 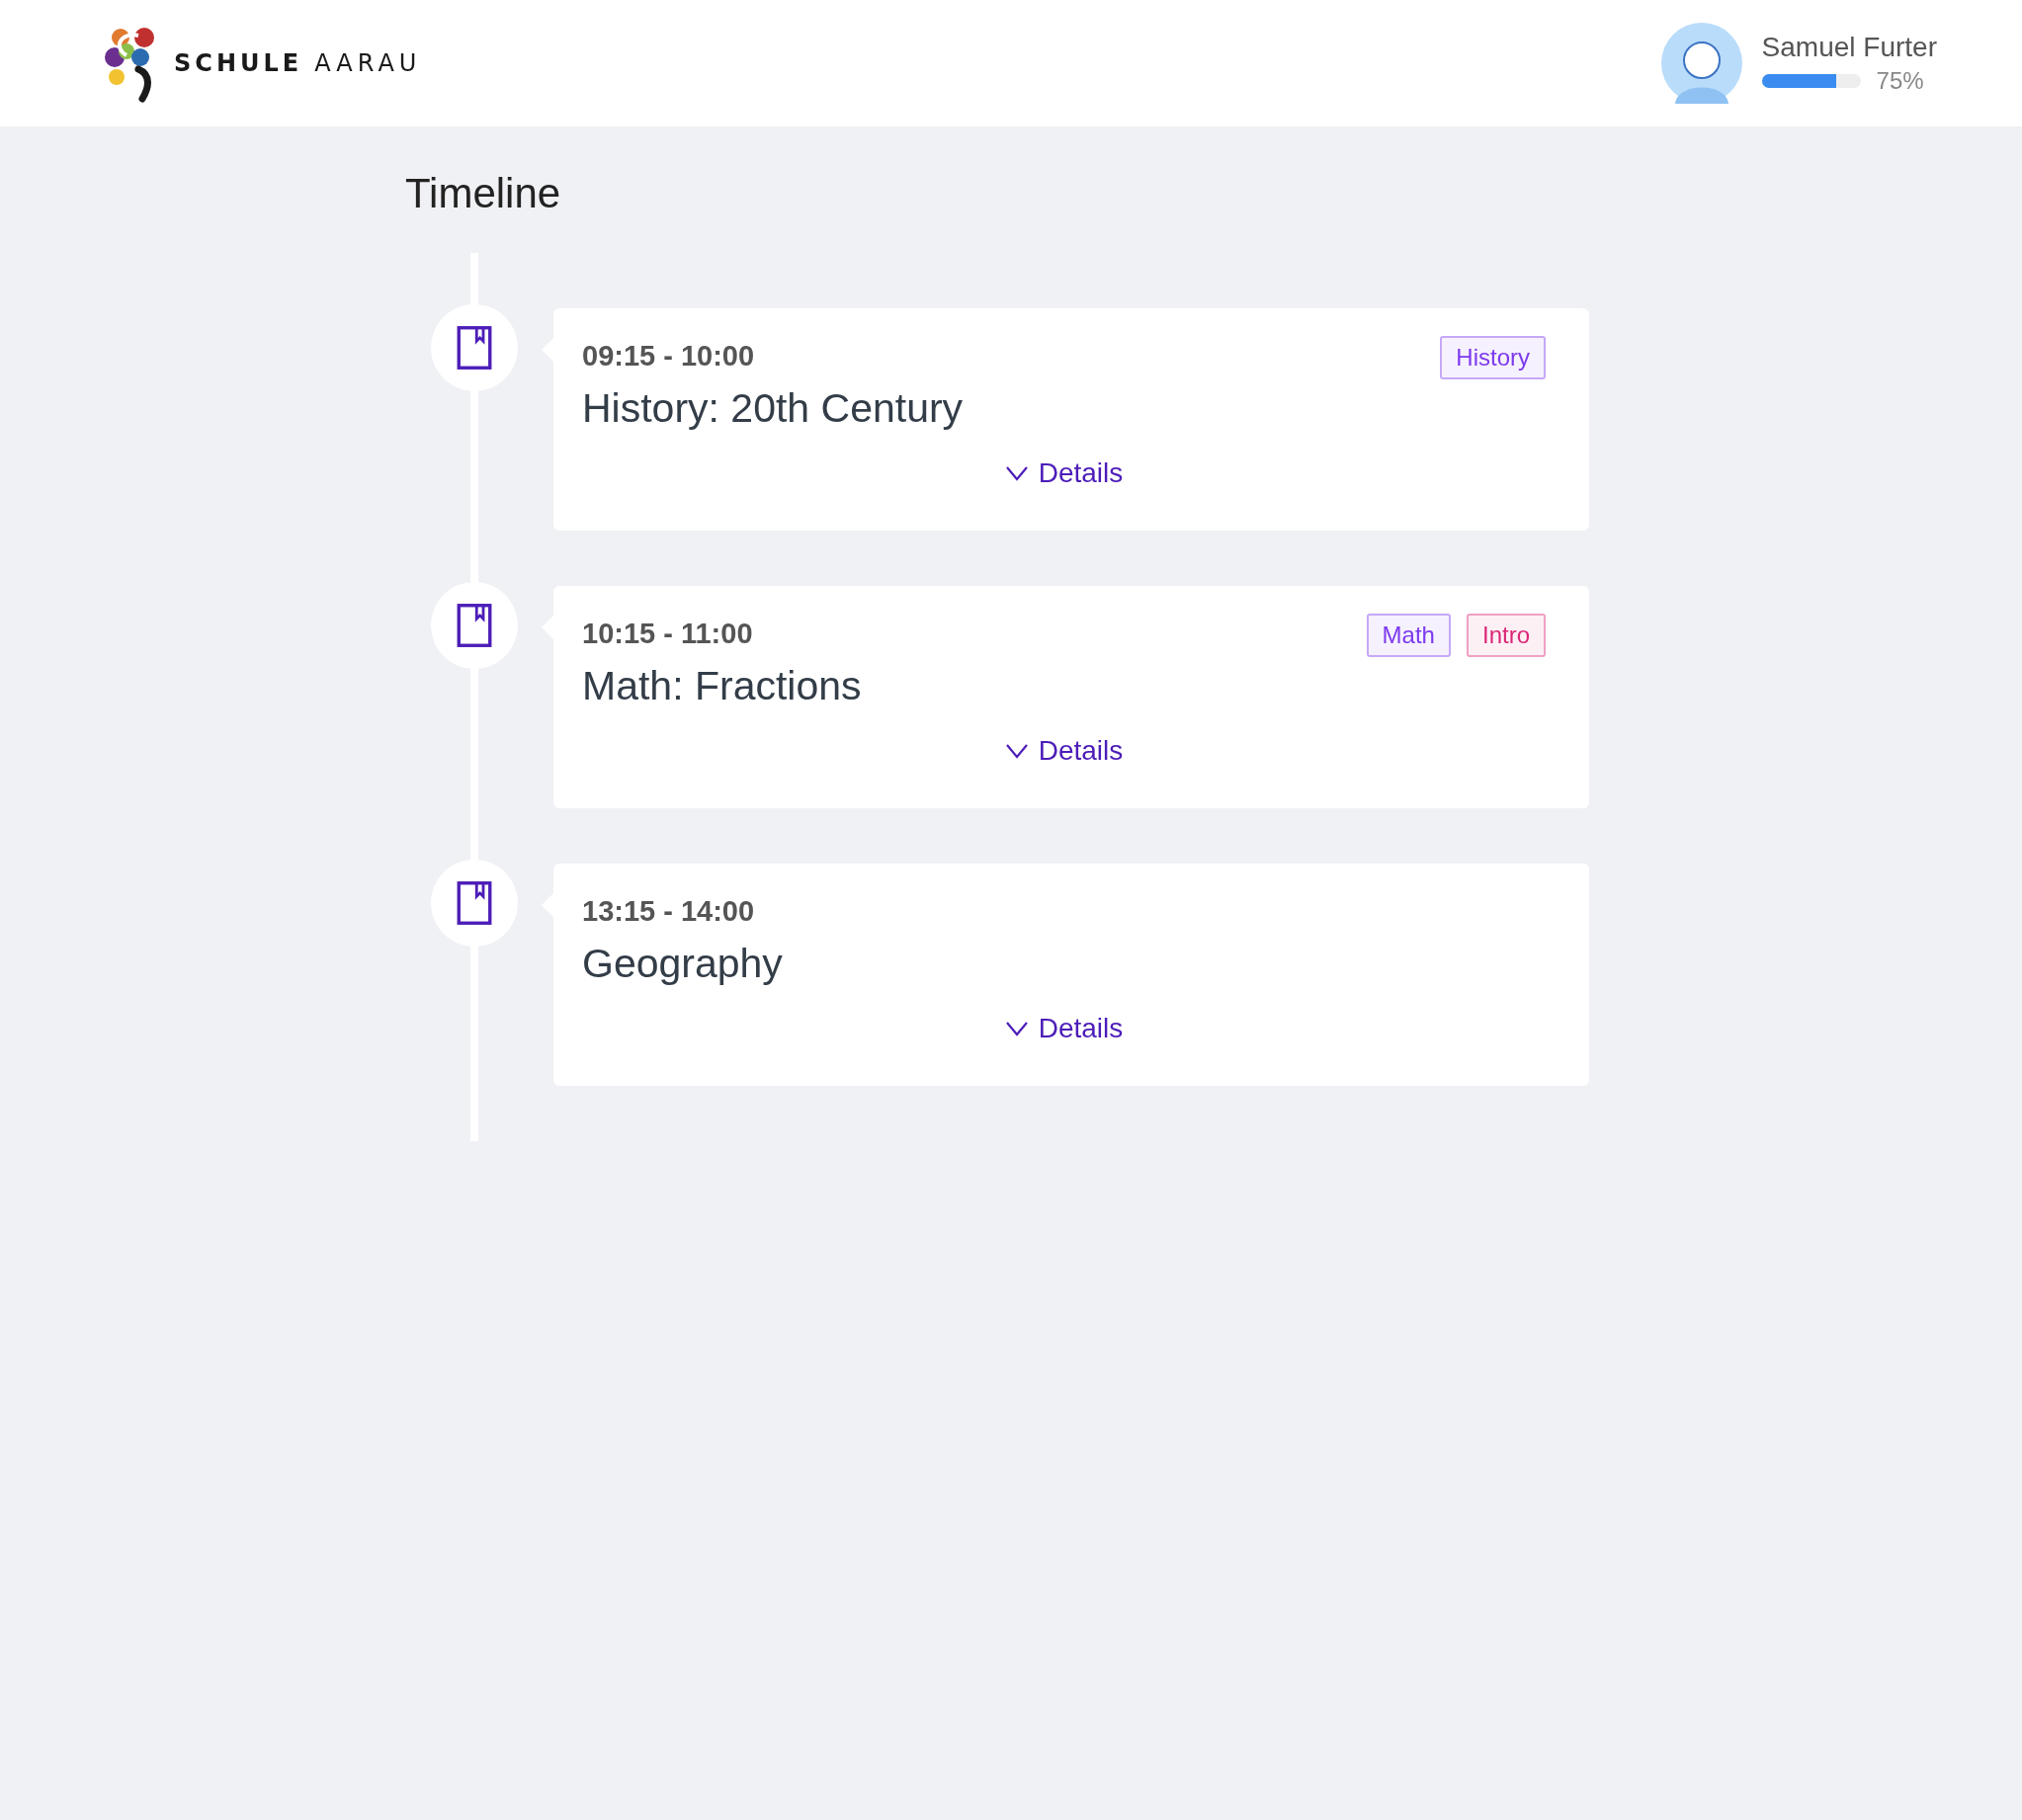 What do you see at coordinates (667, 634) in the screenshot?
I see `event-time: 10:15 - 11:00` at bounding box center [667, 634].